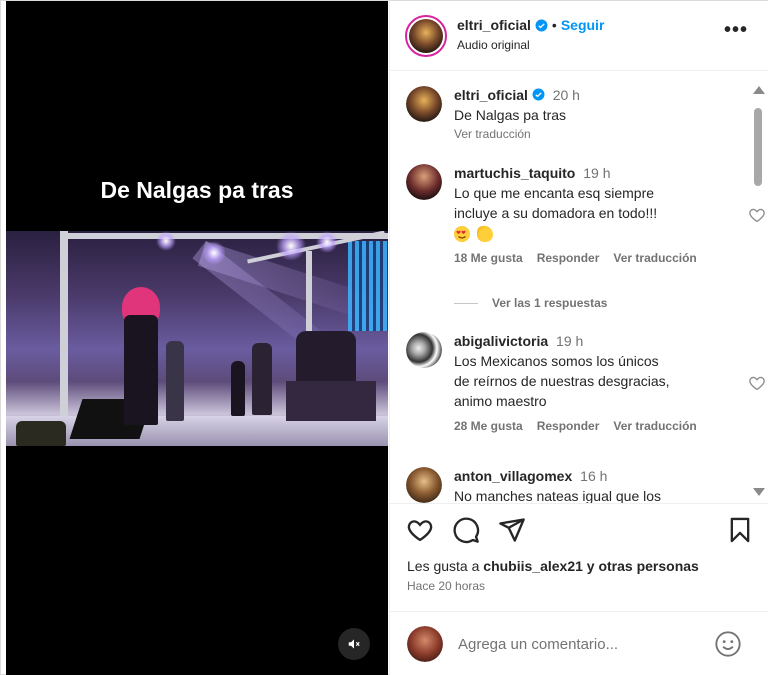  I want to click on comment-username: abigalivictoria, so click(501, 341).